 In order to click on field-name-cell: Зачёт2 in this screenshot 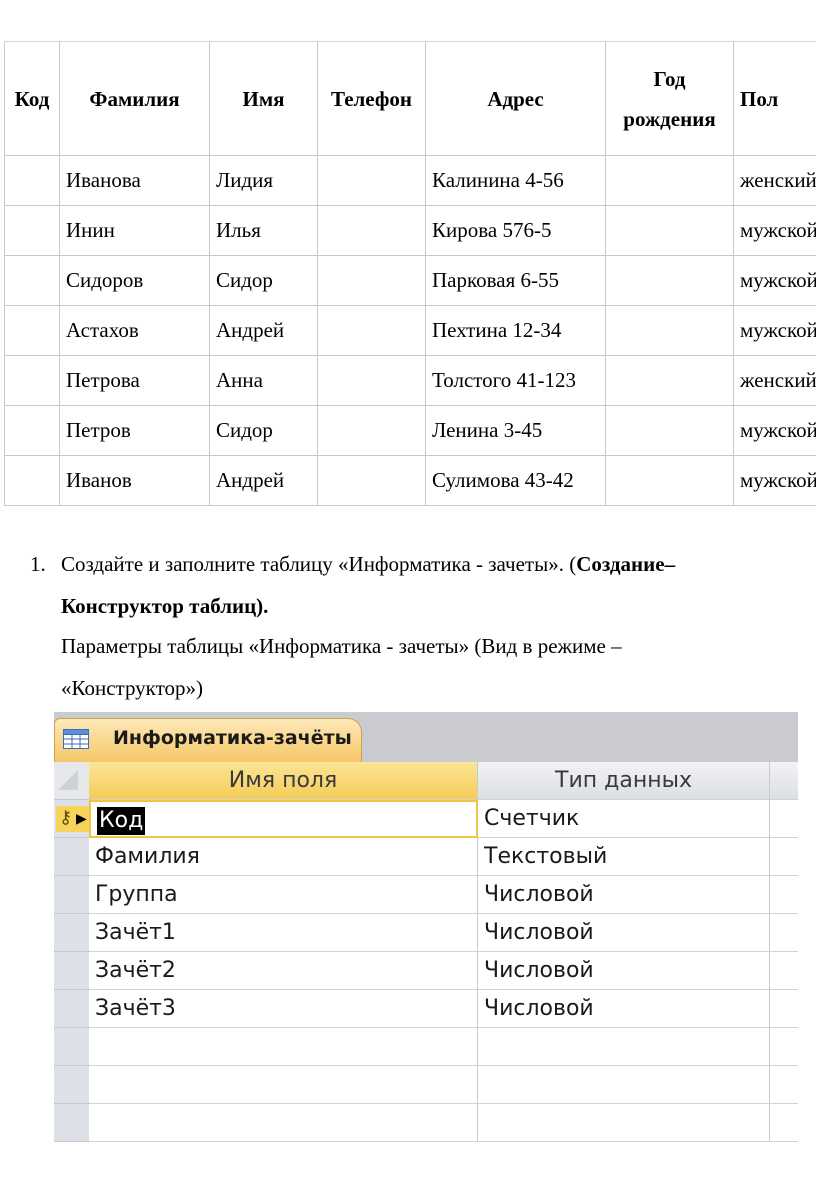, I will do `click(283, 971)`.